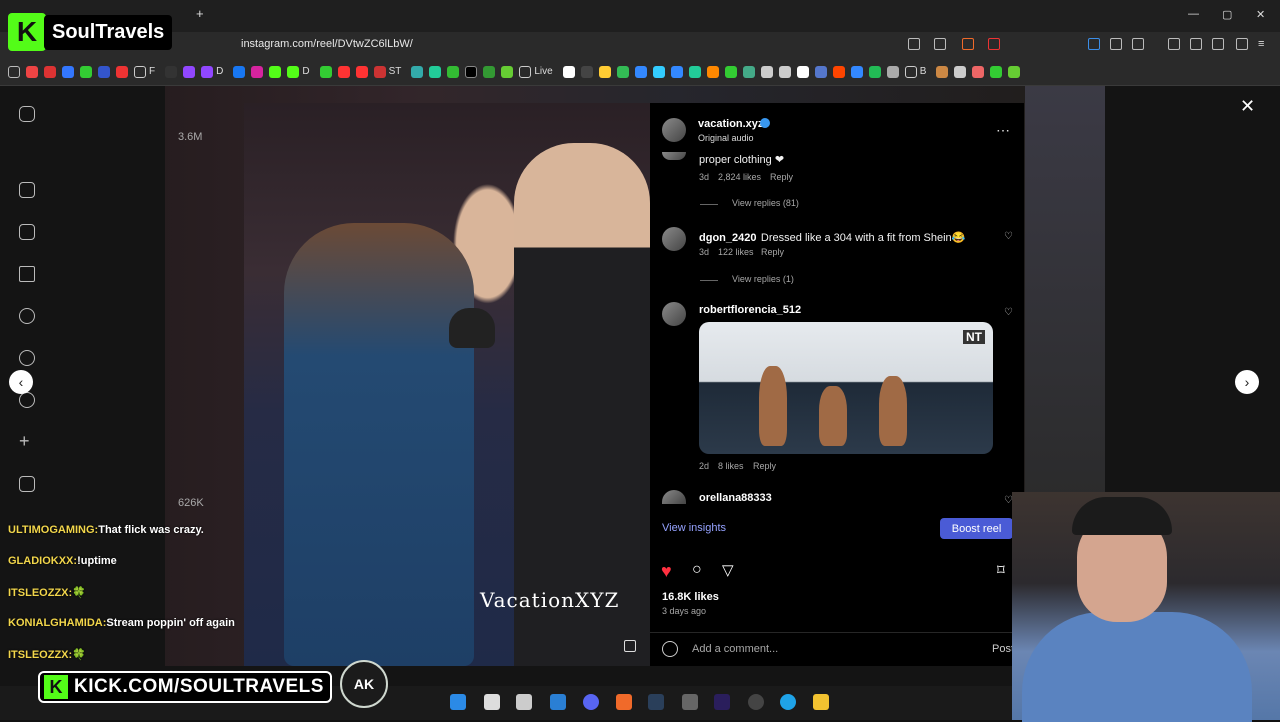 The image size is (1280, 722). Describe the element at coordinates (748, 71) in the screenshot. I see `drive-icon` at that location.